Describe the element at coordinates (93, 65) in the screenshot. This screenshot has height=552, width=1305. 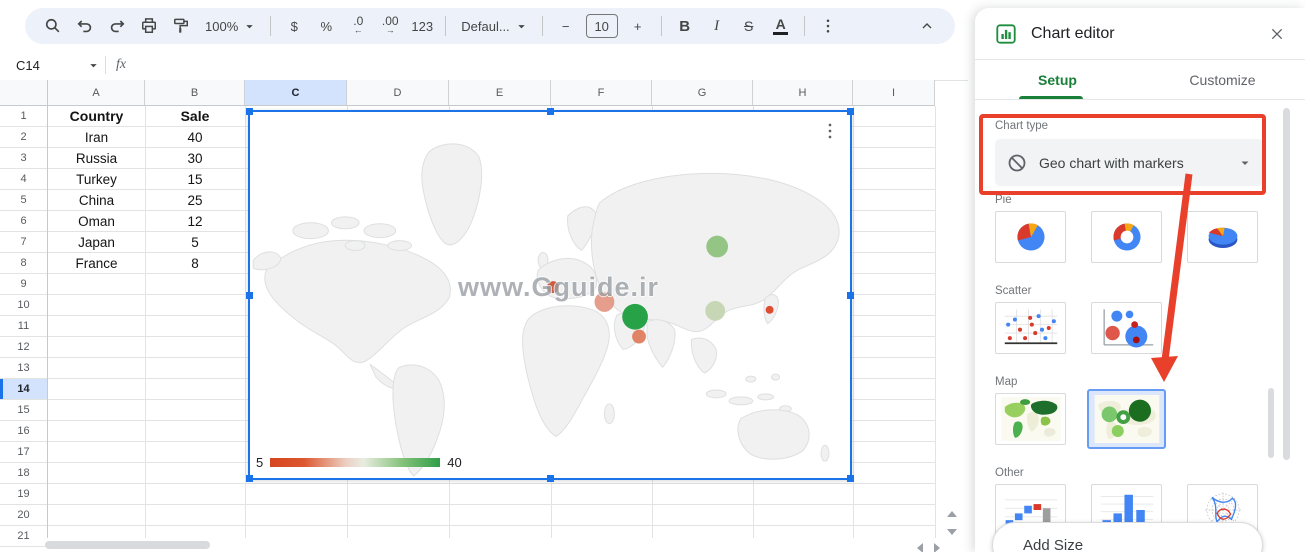
I see `chevron-down-icon` at that location.